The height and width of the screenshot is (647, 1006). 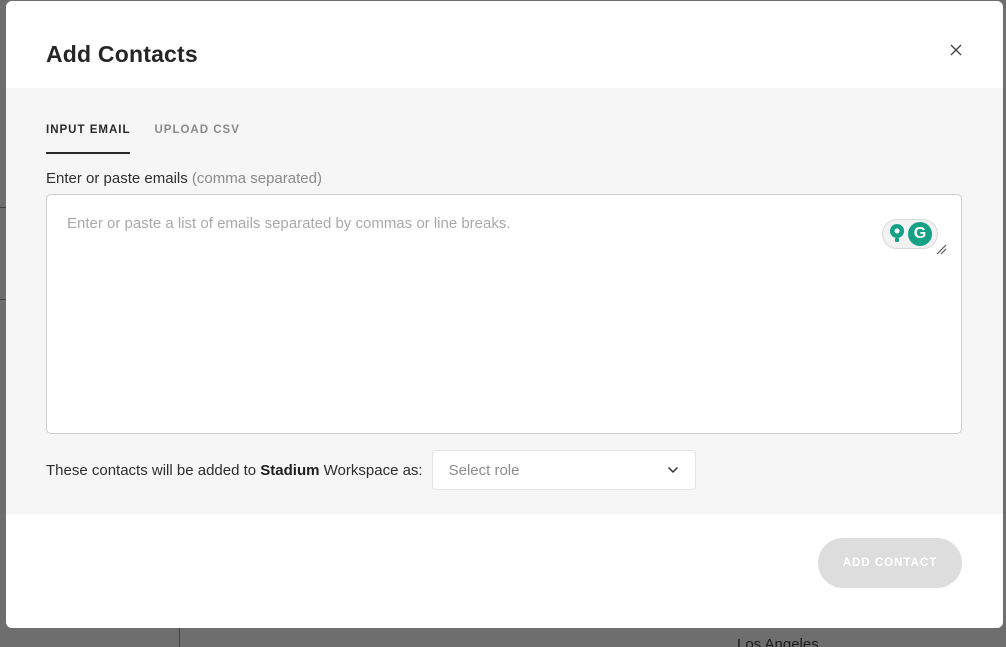 What do you see at coordinates (920, 234) in the screenshot?
I see `grammarly-logo-icon: G` at bounding box center [920, 234].